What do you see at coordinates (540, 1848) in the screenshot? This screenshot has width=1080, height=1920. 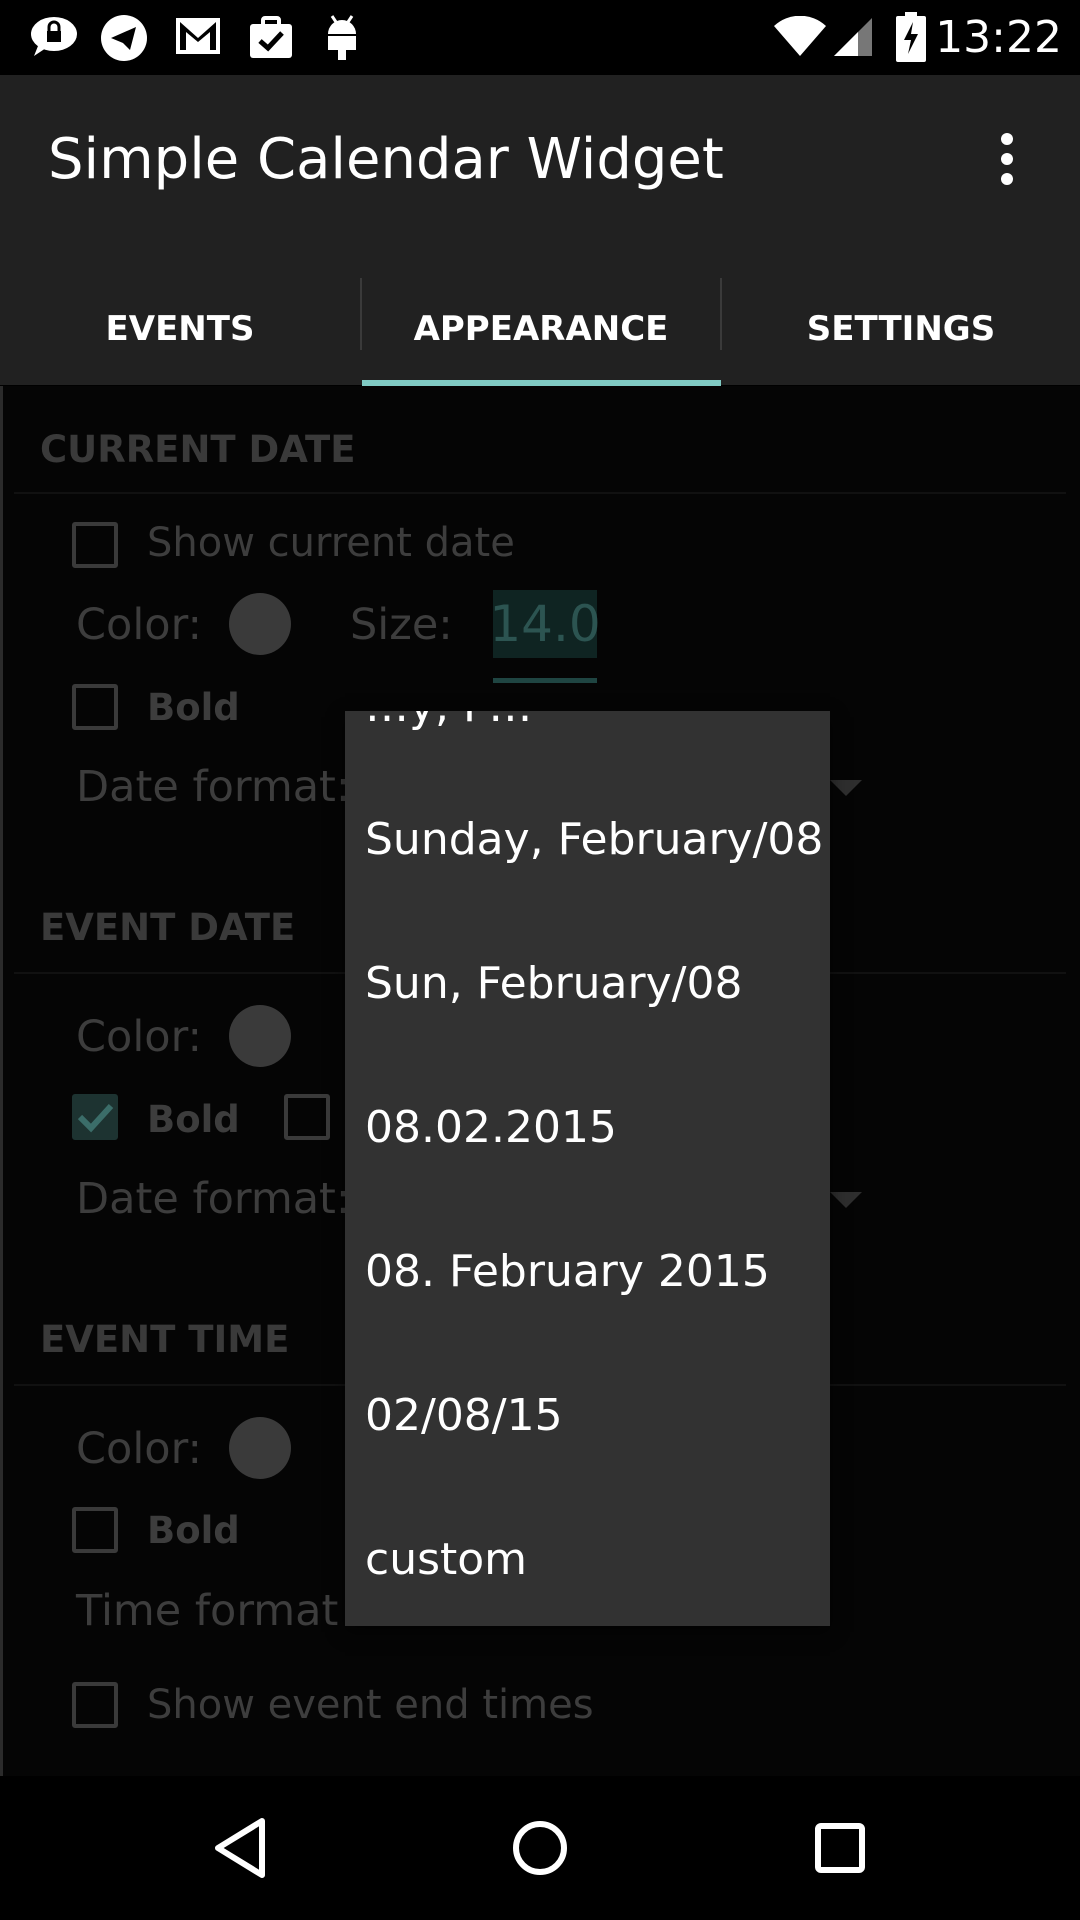 I see `home-icon` at bounding box center [540, 1848].